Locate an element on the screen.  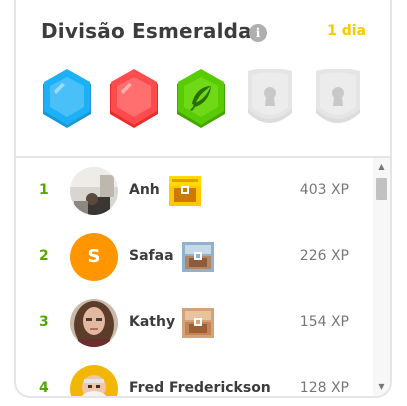
scroll-thumb is located at coordinates (381, 189).